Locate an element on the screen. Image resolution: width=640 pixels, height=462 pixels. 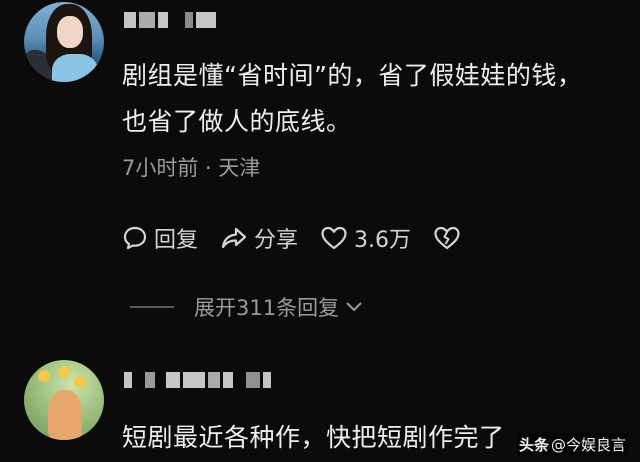
broken-heart-icon is located at coordinates (447, 238).